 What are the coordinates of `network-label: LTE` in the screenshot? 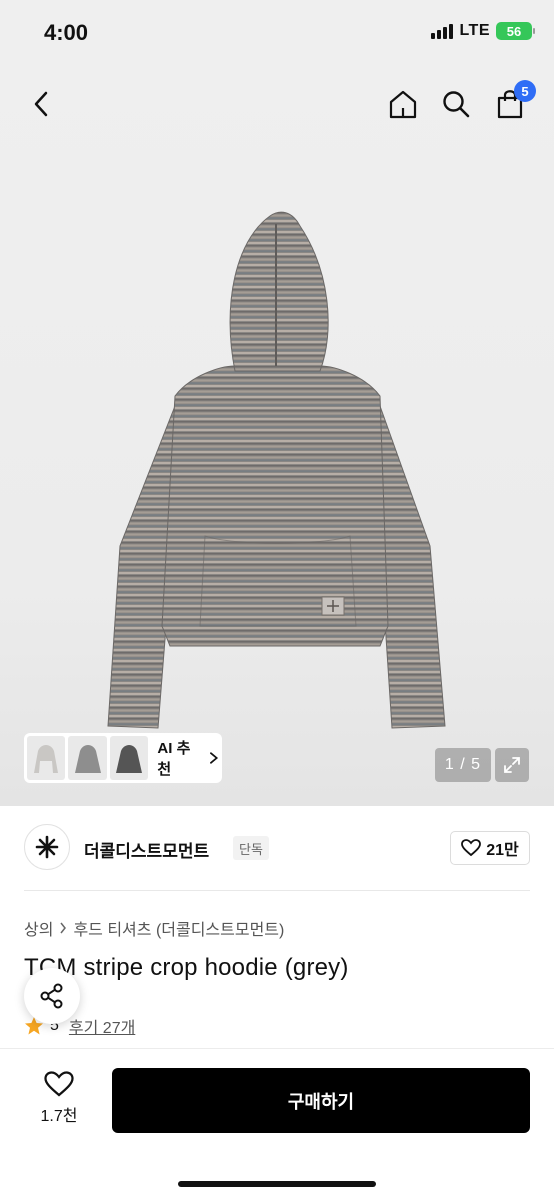 It's located at (474, 30).